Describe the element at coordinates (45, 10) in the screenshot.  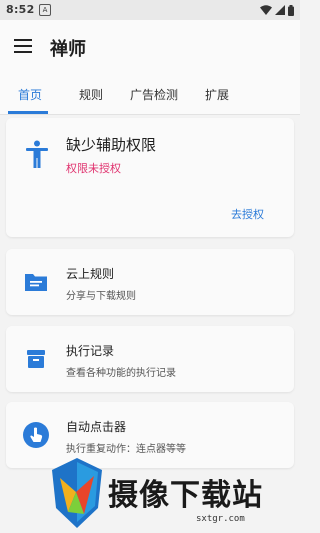
I see `notification-badge: A` at that location.